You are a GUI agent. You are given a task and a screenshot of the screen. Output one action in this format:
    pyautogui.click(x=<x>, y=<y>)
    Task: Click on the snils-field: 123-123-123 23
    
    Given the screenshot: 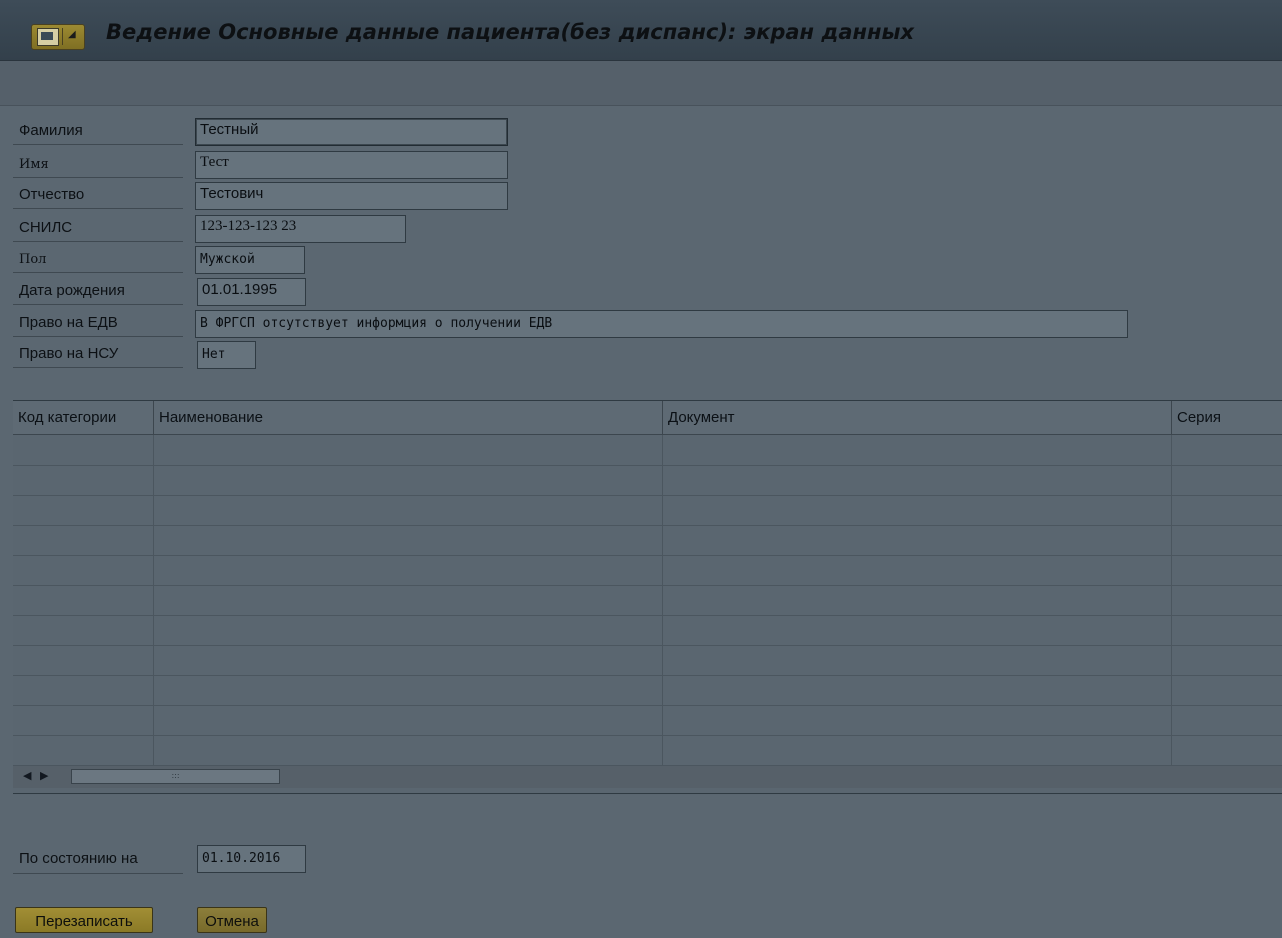 What is the action you would take?
    pyautogui.click(x=300, y=229)
    